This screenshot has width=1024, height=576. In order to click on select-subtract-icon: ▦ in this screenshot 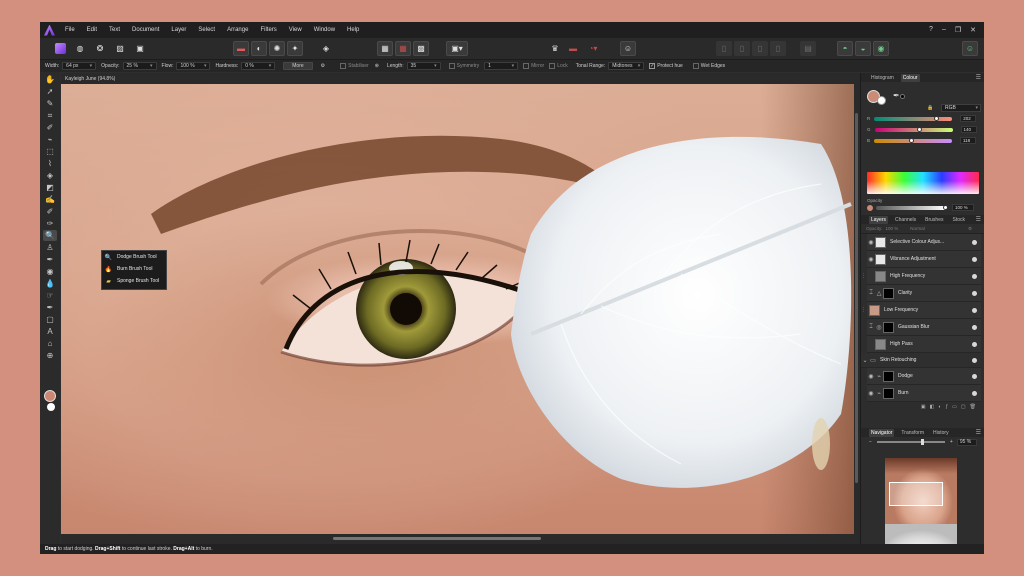, I will do `click(403, 48)`.